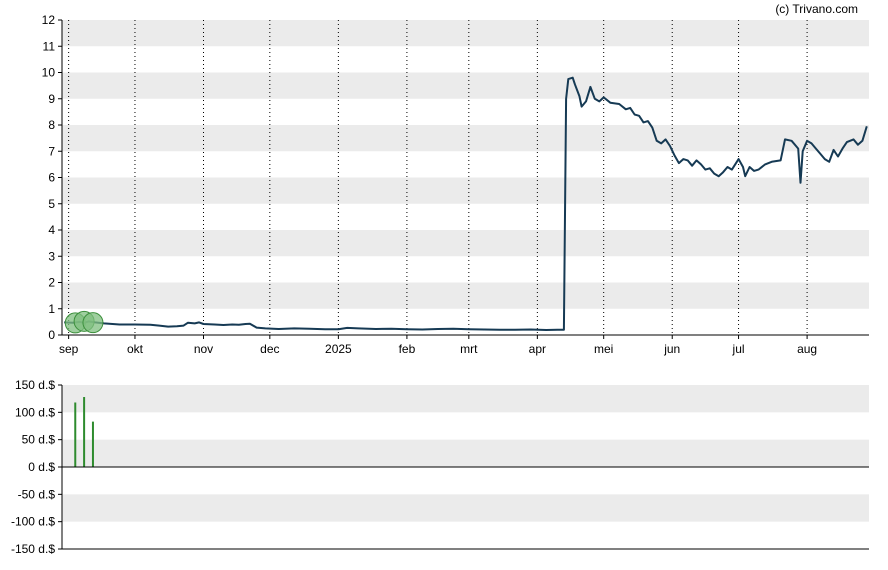 Image resolution: width=888 pixels, height=570 pixels. Describe the element at coordinates (269, 349) in the screenshot. I see `x-tick-label: dec` at that location.